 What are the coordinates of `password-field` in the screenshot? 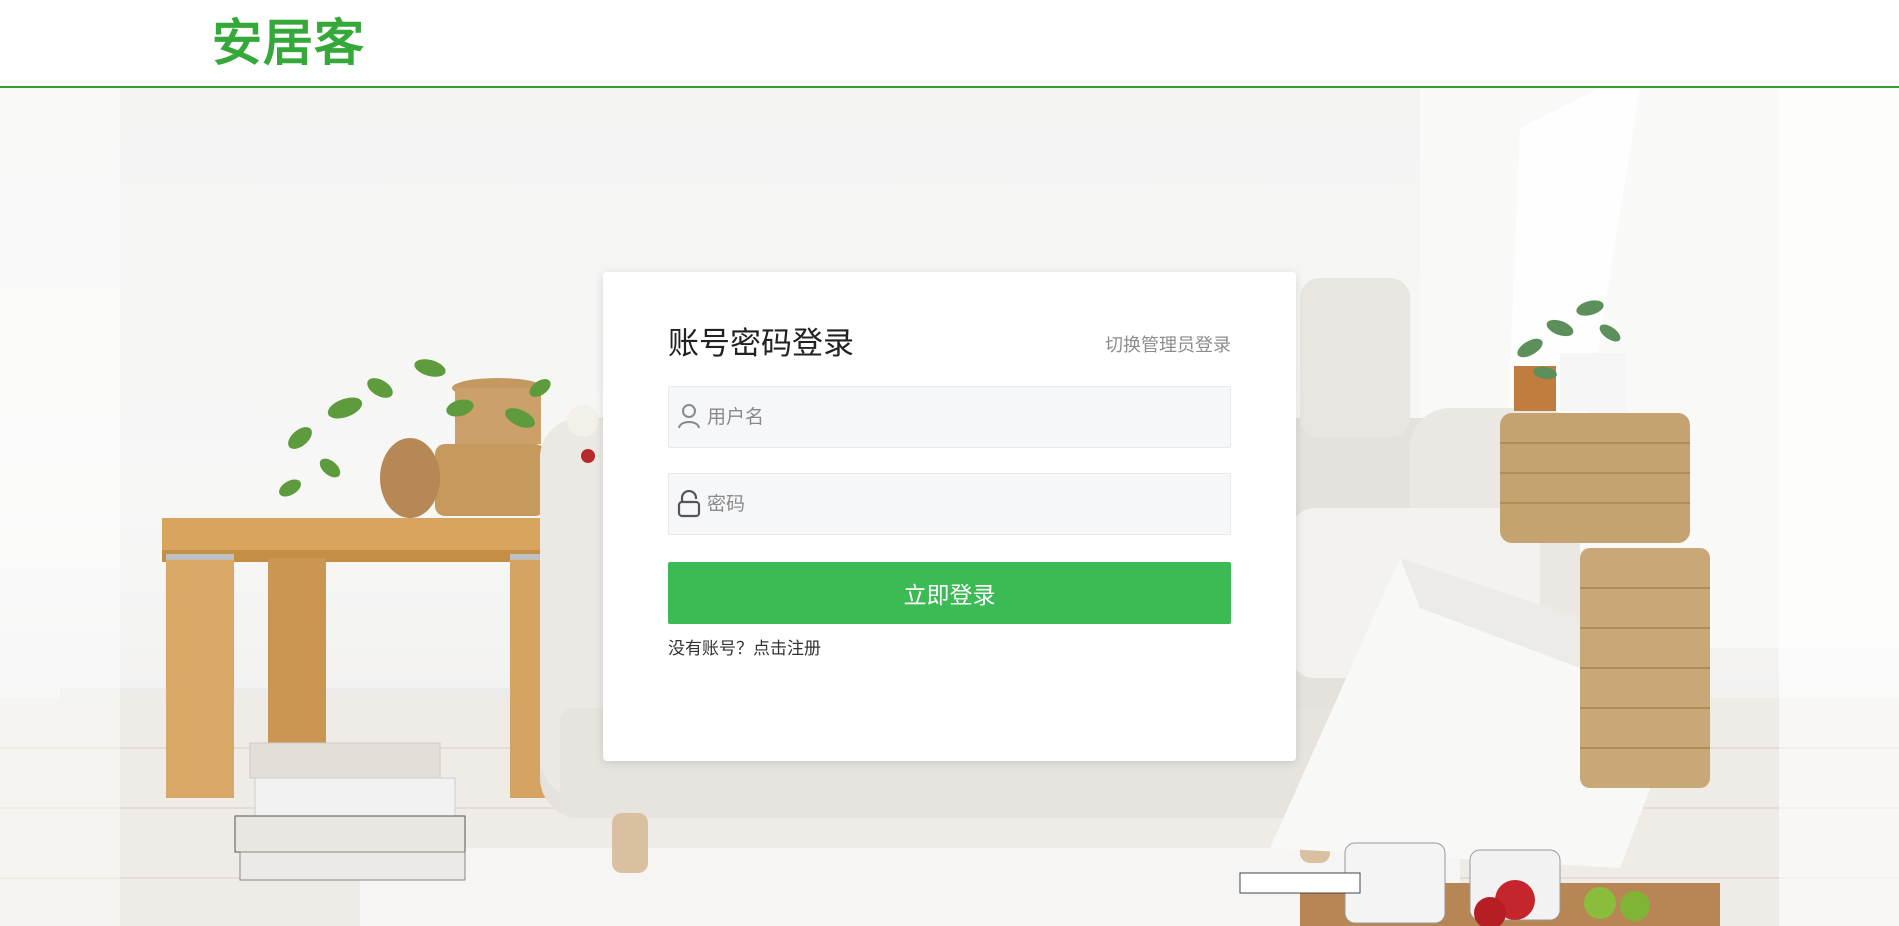 It's located at (949, 504).